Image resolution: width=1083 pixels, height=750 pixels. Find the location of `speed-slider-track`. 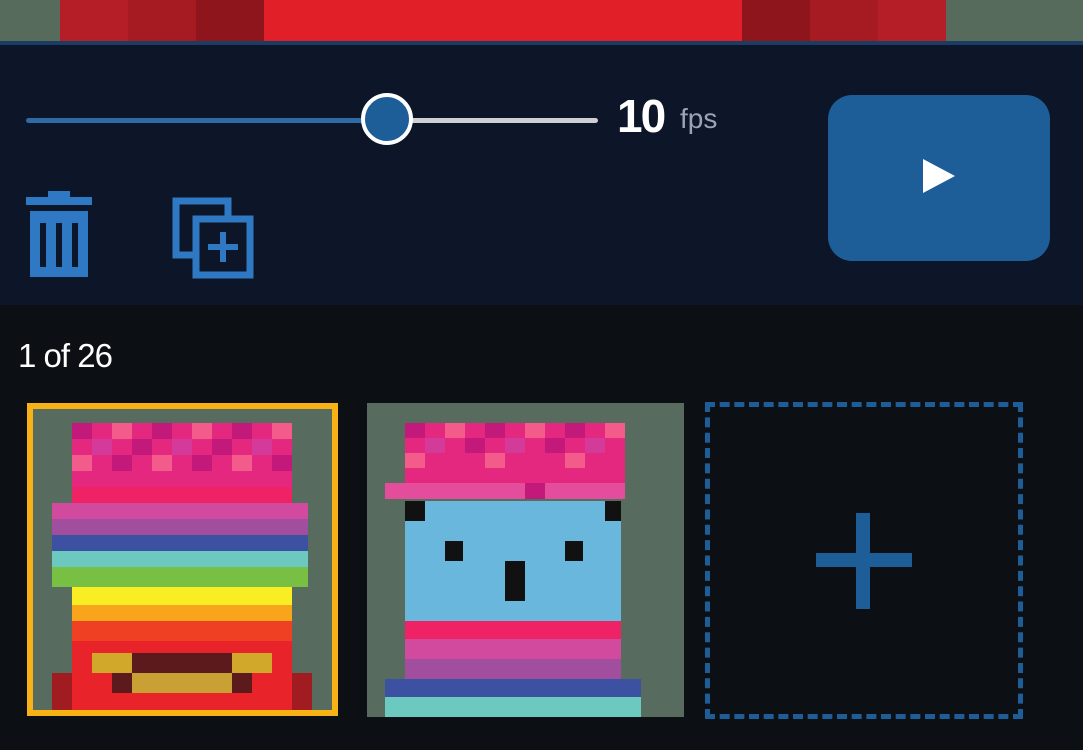

speed-slider-track is located at coordinates (493, 120).